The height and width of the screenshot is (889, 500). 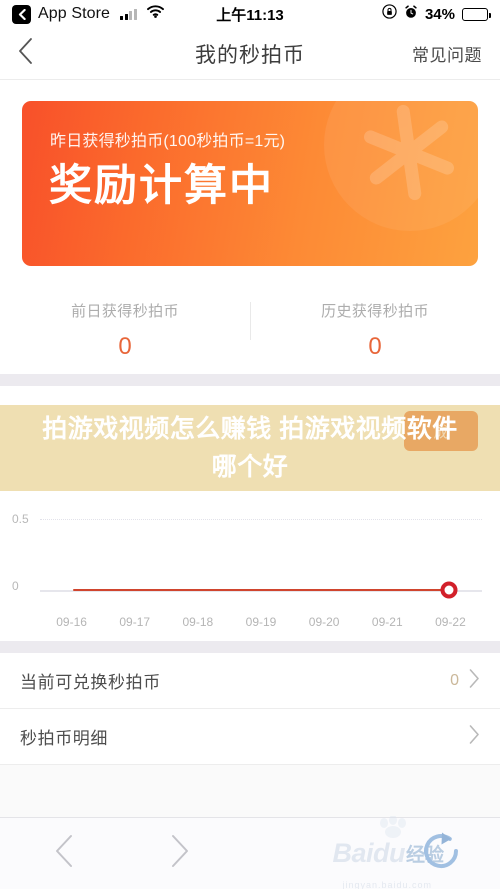 I want to click on x-axis-tick-label: 09-19, so click(x=261, y=622).